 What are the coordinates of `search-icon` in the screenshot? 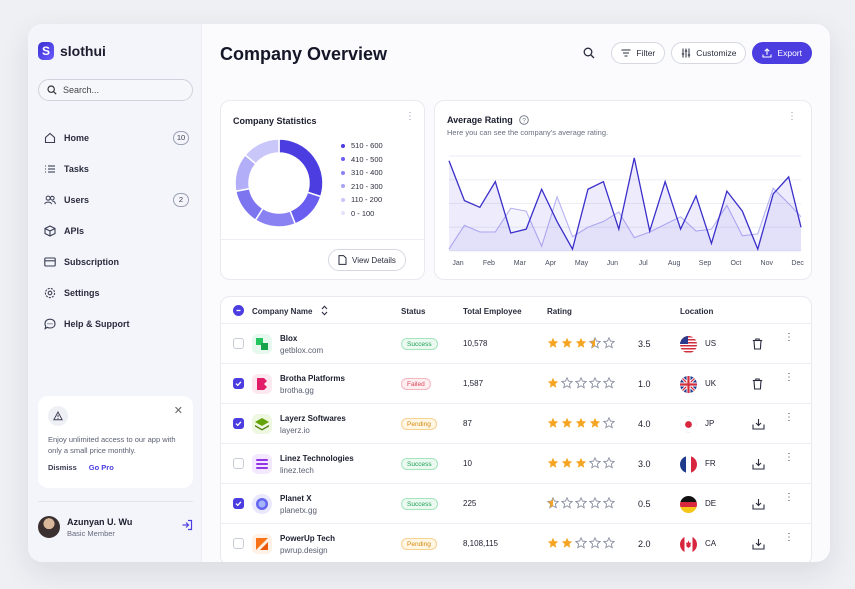 It's located at (589, 53).